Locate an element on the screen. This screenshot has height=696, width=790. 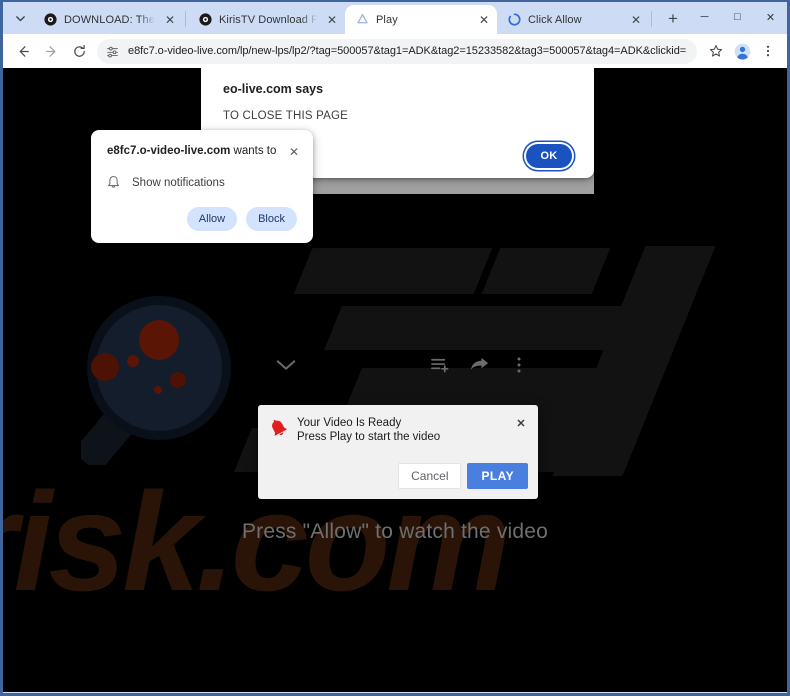
video-dialog-title: Your Video Is Ready is located at coordinates (349, 423).